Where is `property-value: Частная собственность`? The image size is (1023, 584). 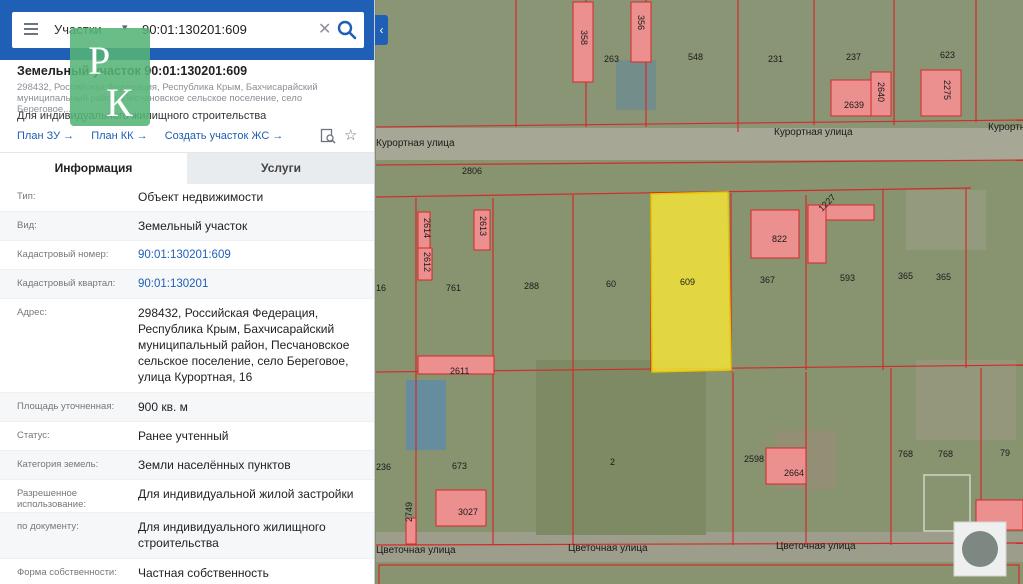 property-value: Частная собственность is located at coordinates (203, 573).